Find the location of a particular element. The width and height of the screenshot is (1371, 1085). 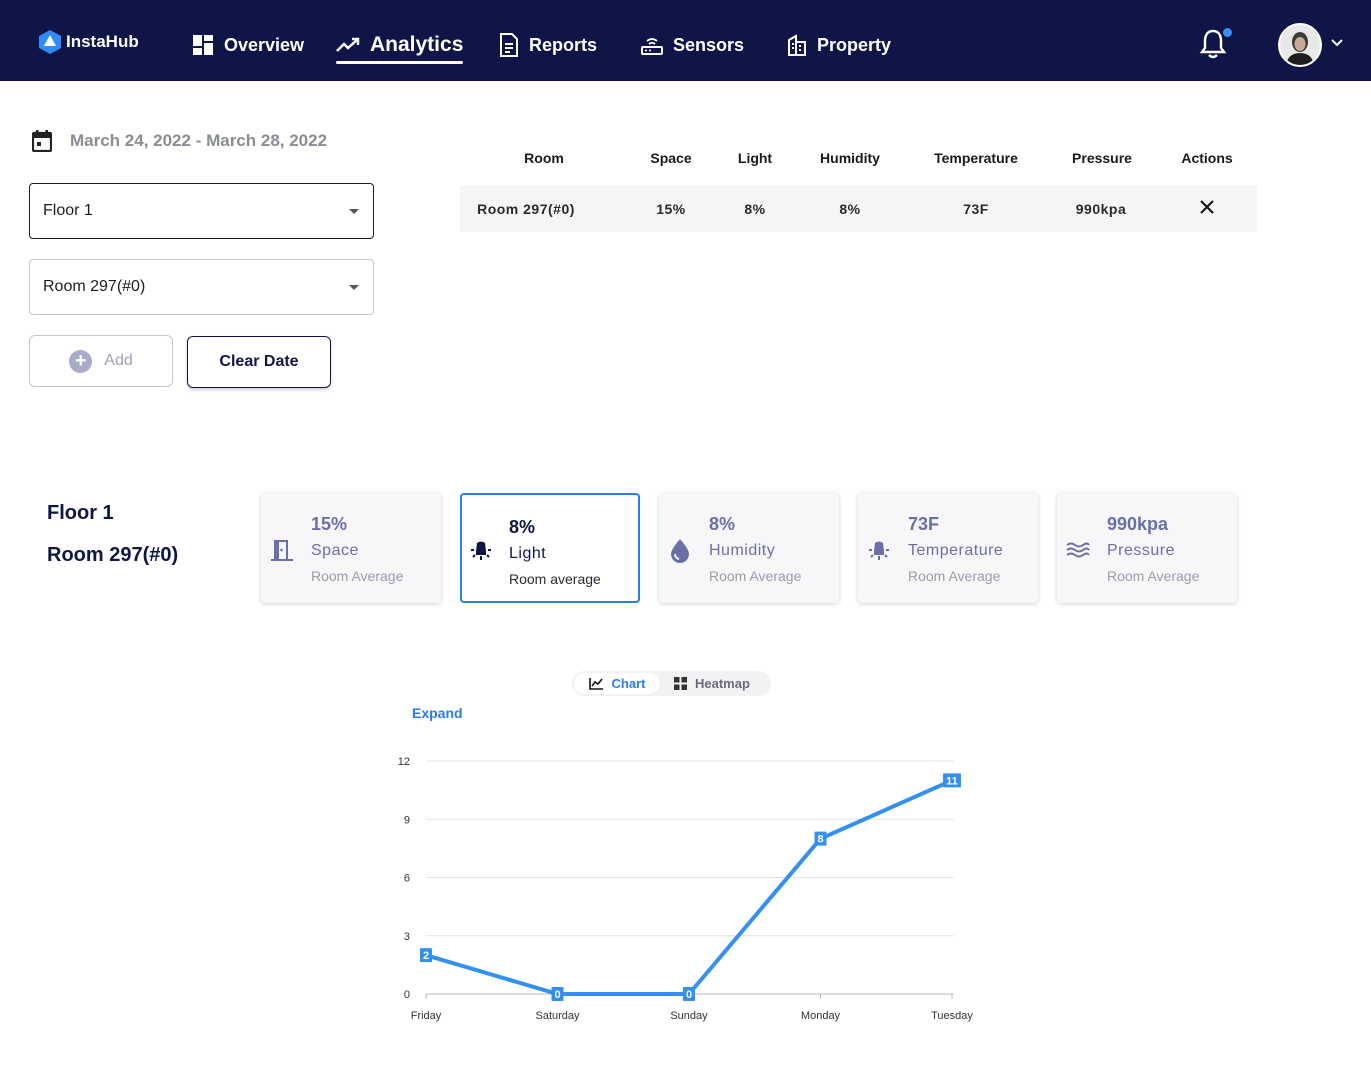

table-cell-pressure: 990kpa is located at coordinates (1101, 209).